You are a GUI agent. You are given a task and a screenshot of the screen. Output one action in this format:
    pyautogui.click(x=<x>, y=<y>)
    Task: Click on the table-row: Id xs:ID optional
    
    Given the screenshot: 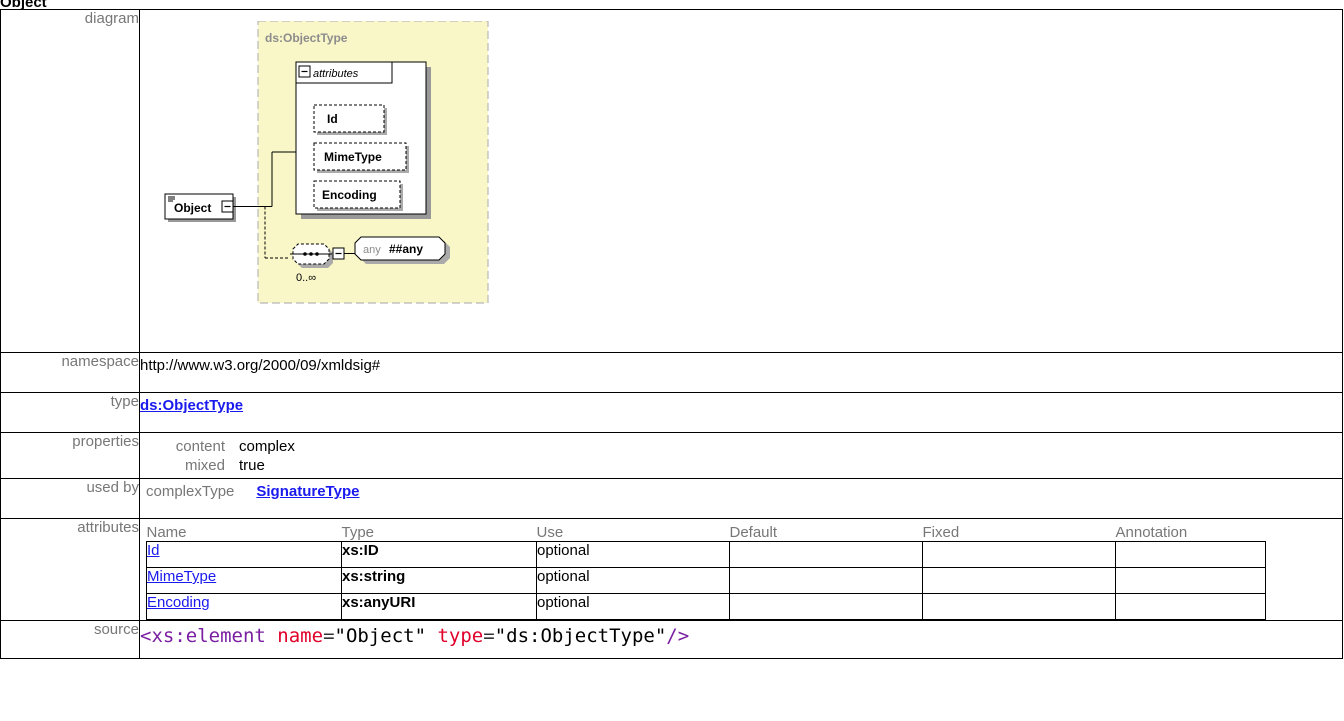 What is the action you would take?
    pyautogui.click(x=706, y=554)
    